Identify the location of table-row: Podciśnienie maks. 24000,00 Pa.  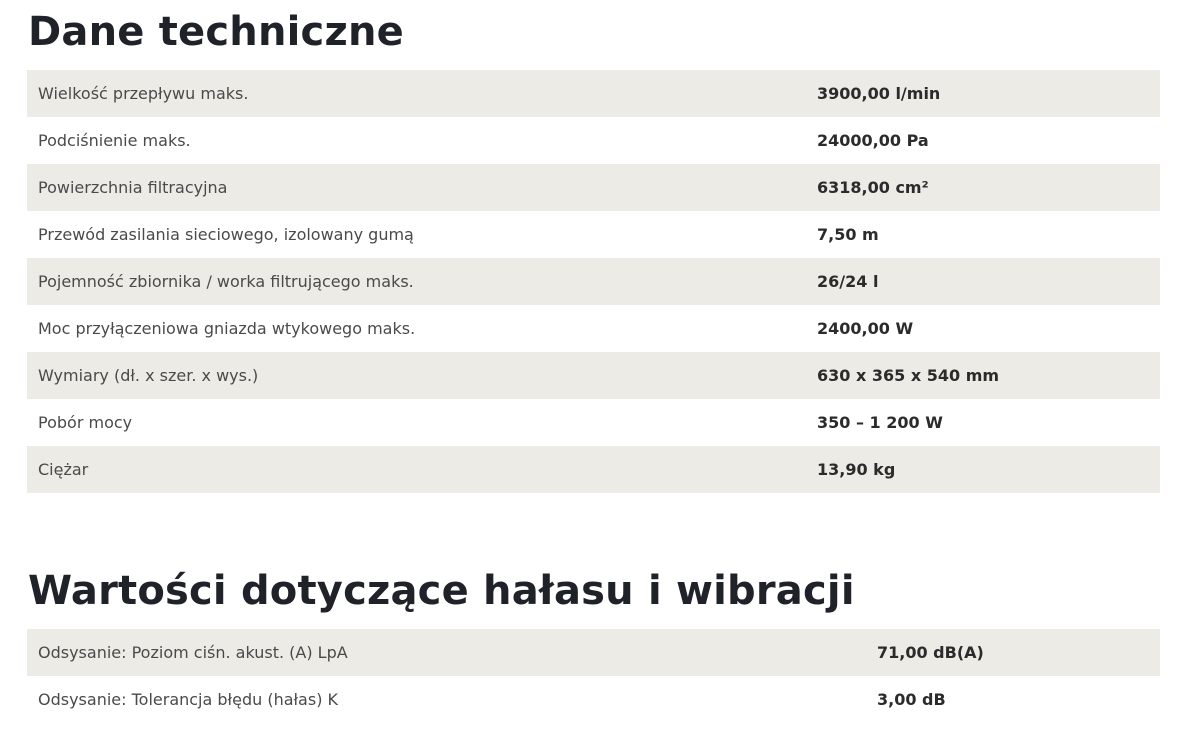
(593, 140).